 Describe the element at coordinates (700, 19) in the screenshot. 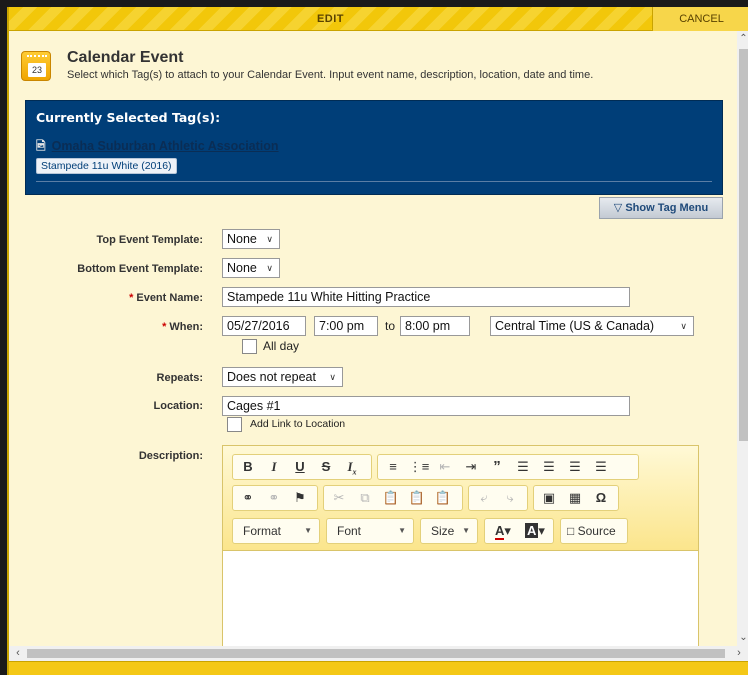

I see `cancel-button: CANCEL` at that location.